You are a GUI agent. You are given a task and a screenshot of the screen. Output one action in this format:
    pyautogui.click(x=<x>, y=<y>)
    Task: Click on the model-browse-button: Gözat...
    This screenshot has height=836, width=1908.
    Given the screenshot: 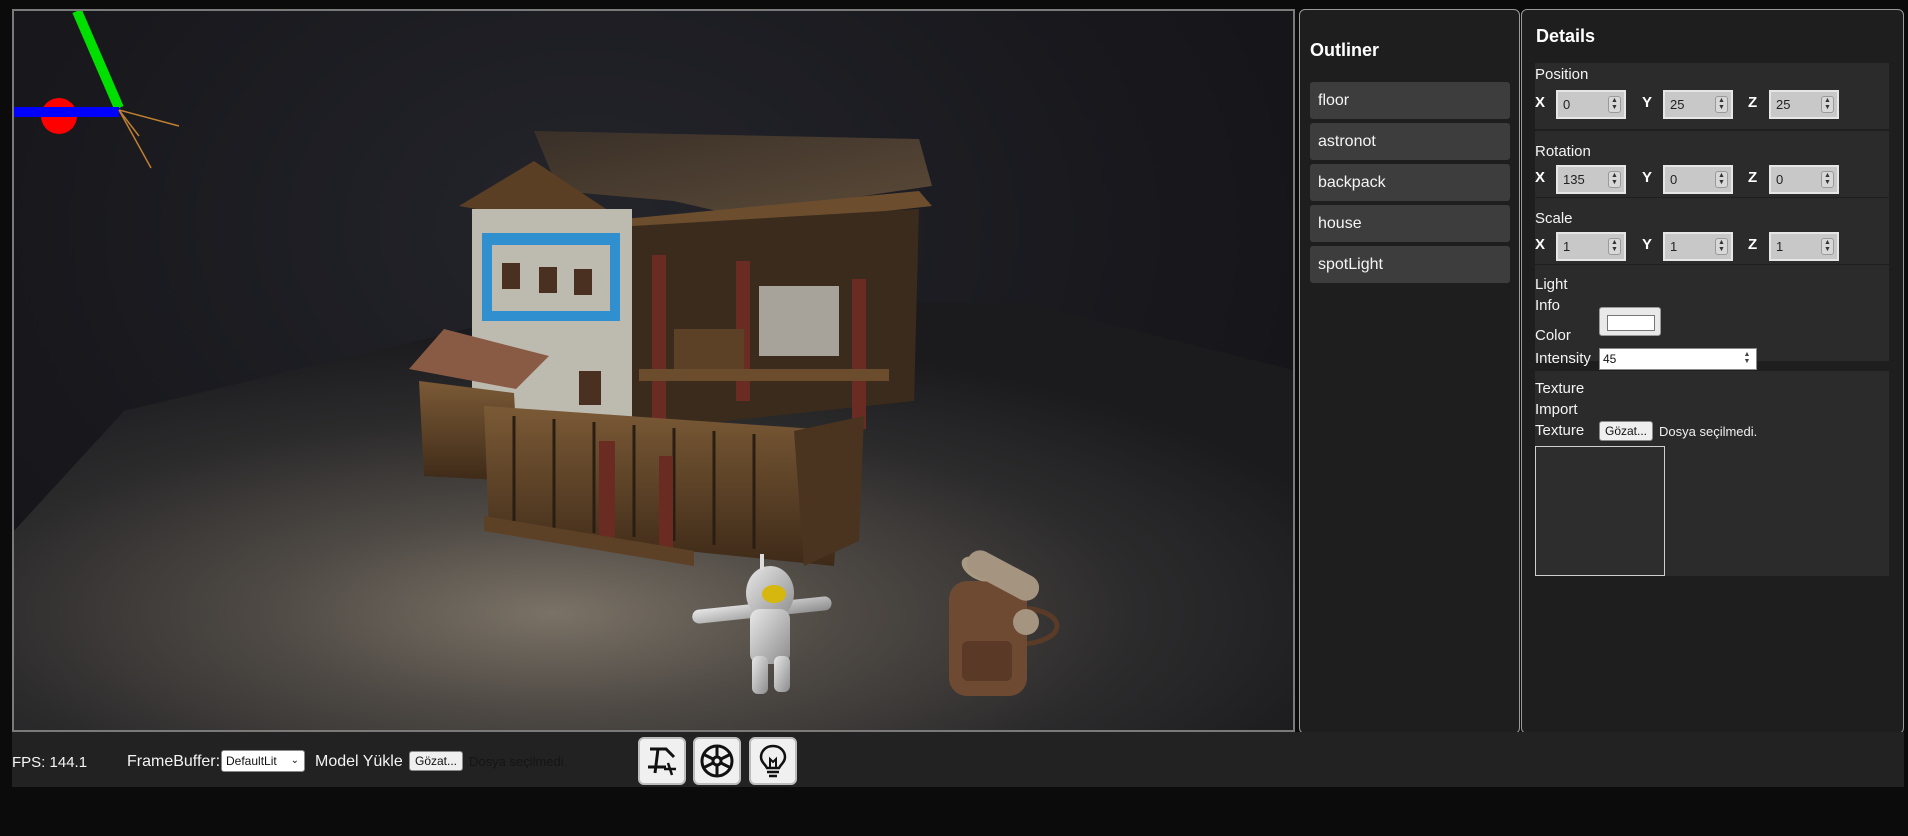 What is the action you would take?
    pyautogui.click(x=436, y=761)
    